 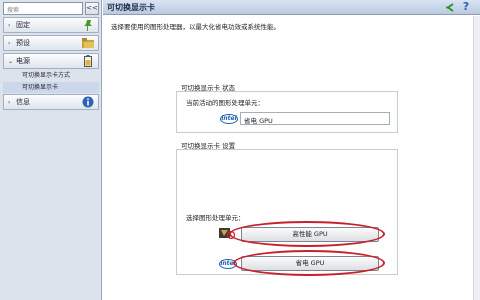 What do you see at coordinates (51, 75) in the screenshot?
I see `sidebar-subitem-switchable-mode: 可切换显示卡方式` at bounding box center [51, 75].